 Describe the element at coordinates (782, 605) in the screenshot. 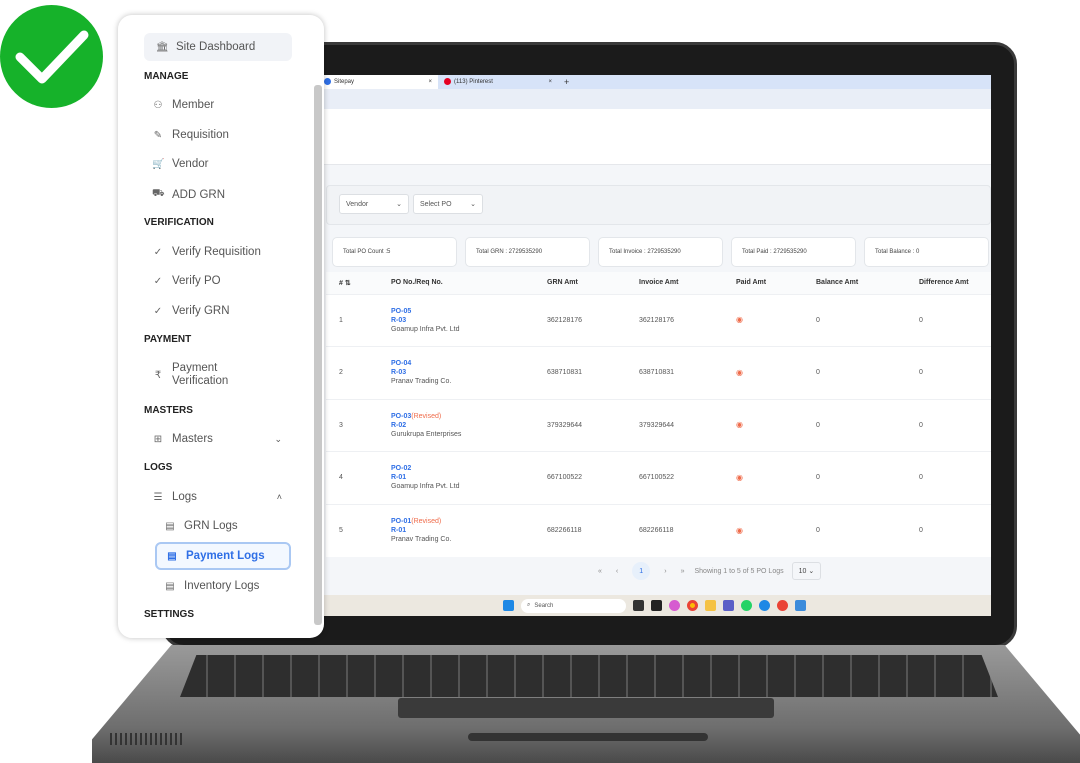

I see `chrome-profile-icon` at that location.